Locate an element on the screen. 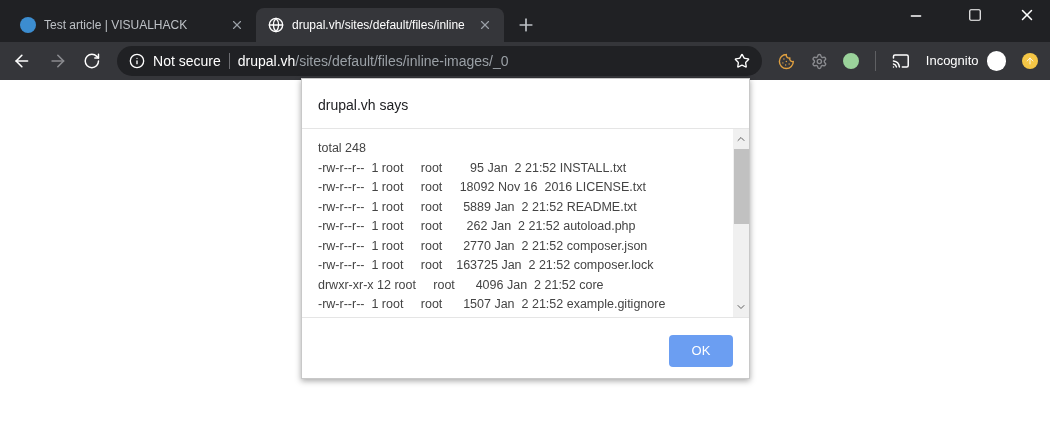  update-icon is located at coordinates (1030, 61).